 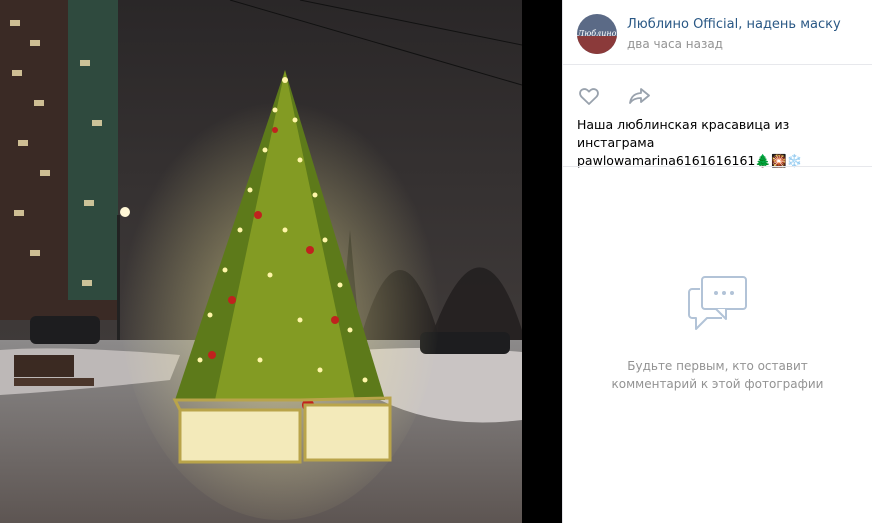 I want to click on chat-bubbles-icon, so click(x=717, y=303).